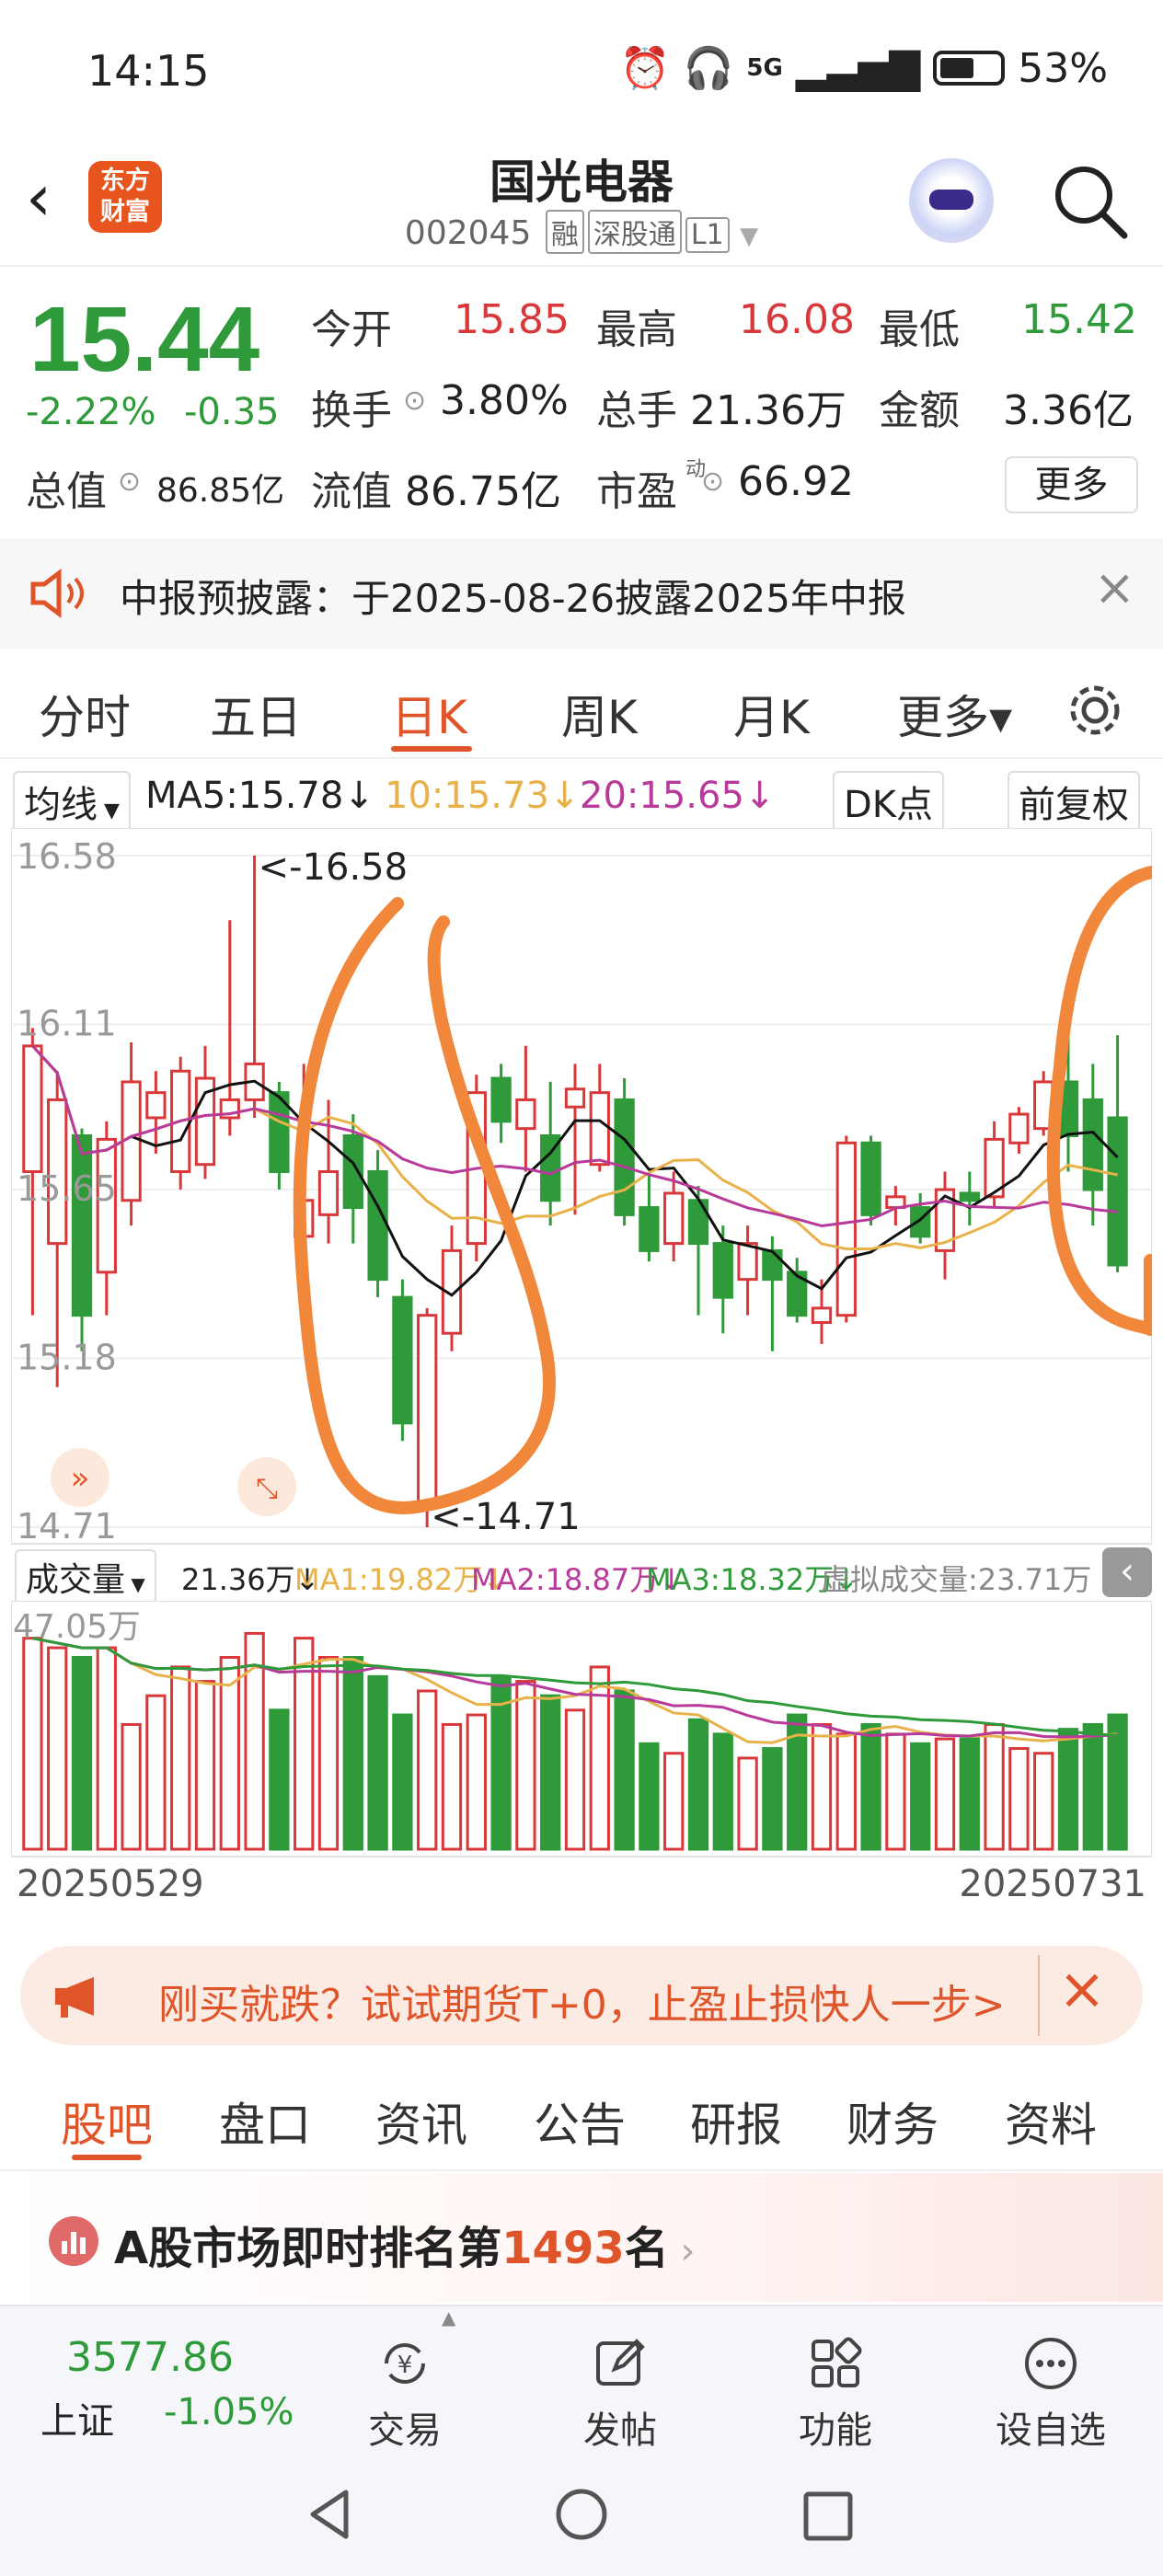 The height and width of the screenshot is (2576, 1163). What do you see at coordinates (67, 1023) in the screenshot?
I see `y-tick-label: 16.11` at bounding box center [67, 1023].